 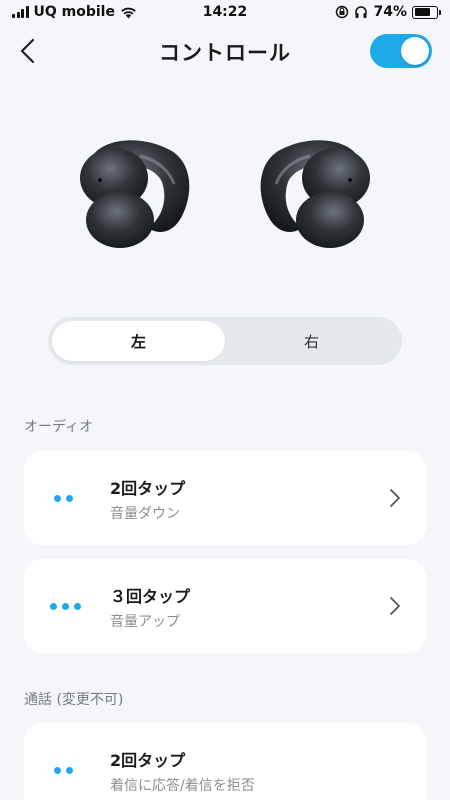 I want to click on control-card-triple-tap-volume-up: ３回タップ 音量アップ, so click(x=225, y=606).